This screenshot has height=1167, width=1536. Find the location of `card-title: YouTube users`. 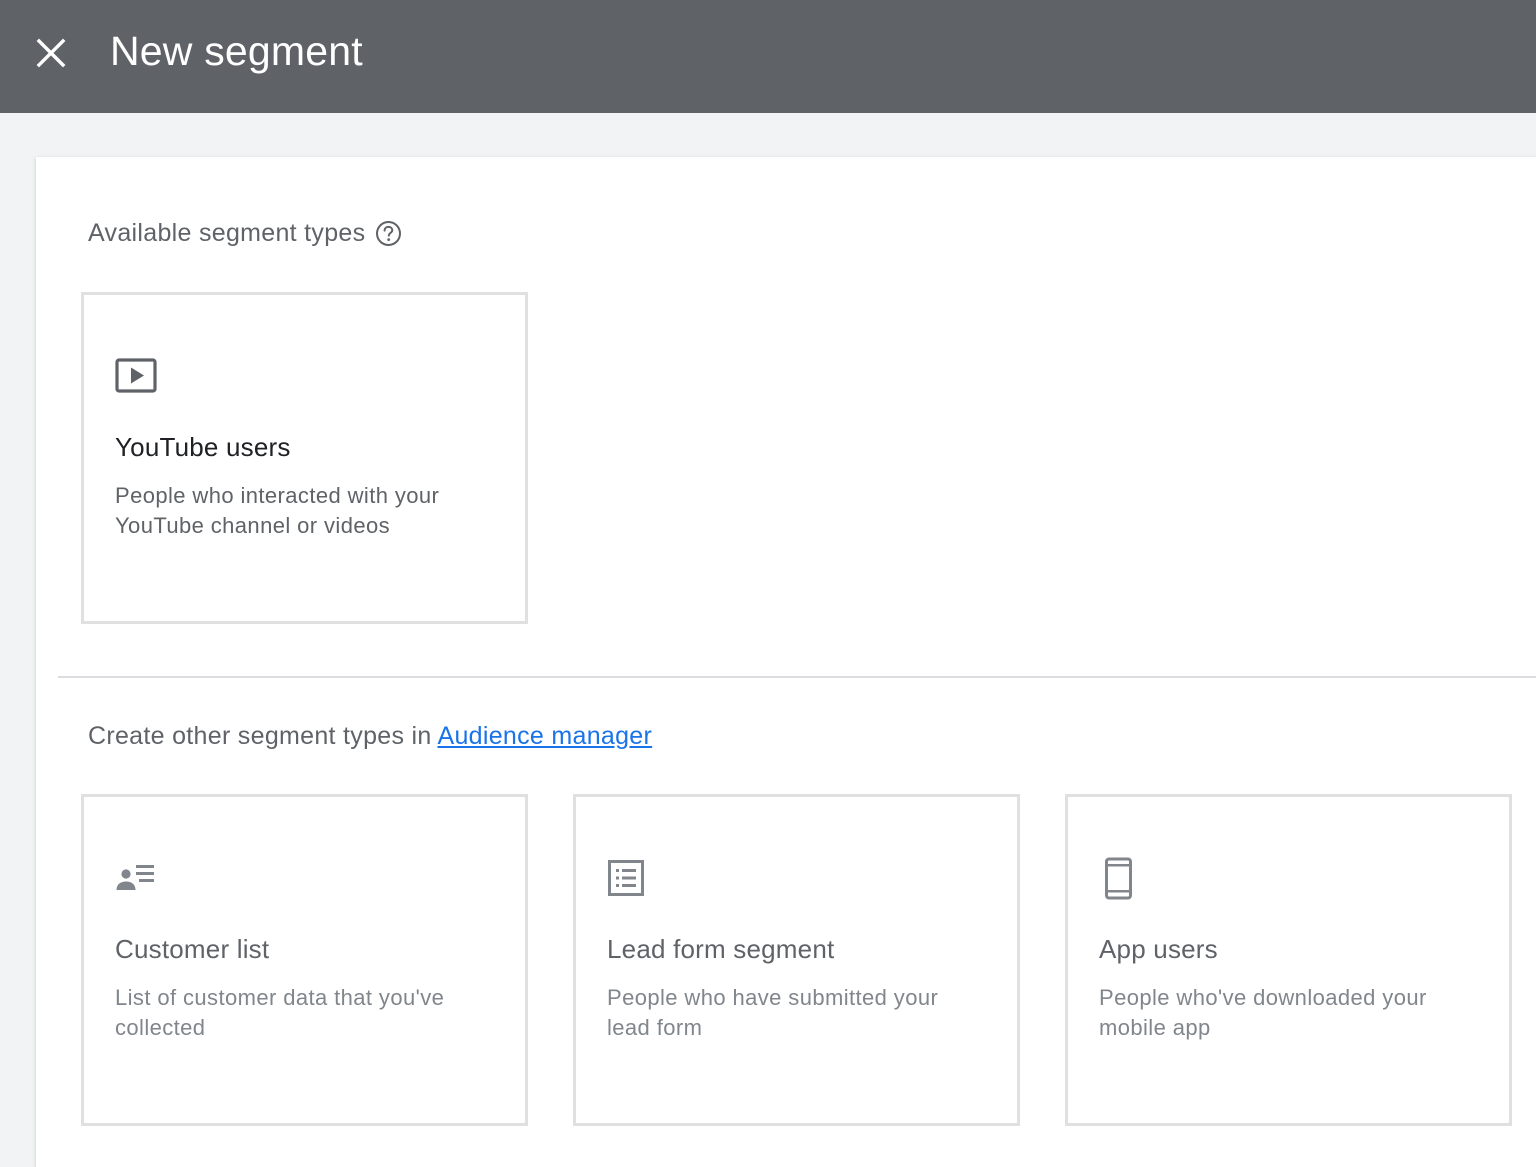

card-title: YouTube users is located at coordinates (203, 447).